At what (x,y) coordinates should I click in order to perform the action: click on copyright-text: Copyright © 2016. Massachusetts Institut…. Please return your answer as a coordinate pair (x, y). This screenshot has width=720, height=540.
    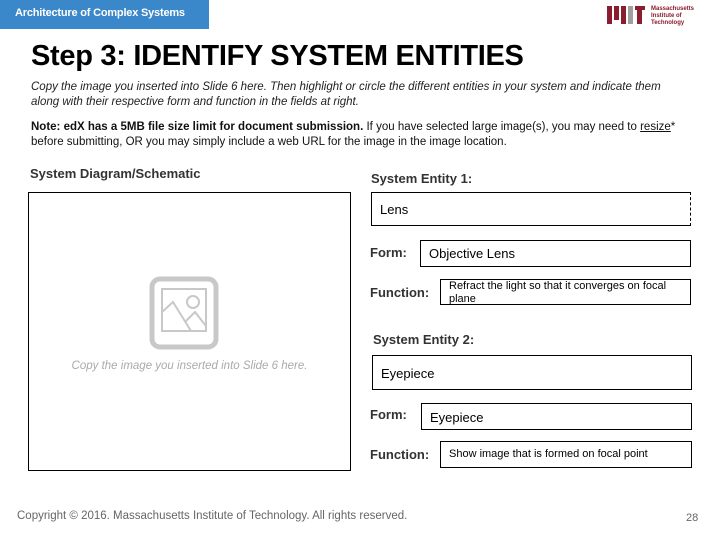
    Looking at the image, I should click on (212, 516).